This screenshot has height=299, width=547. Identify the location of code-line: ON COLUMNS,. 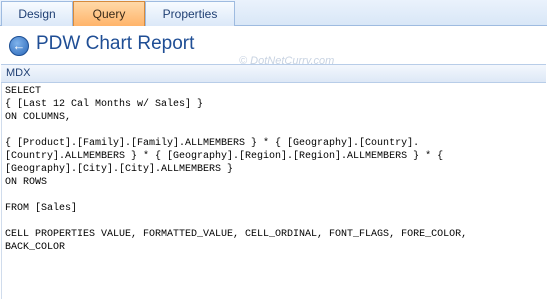
(38, 117).